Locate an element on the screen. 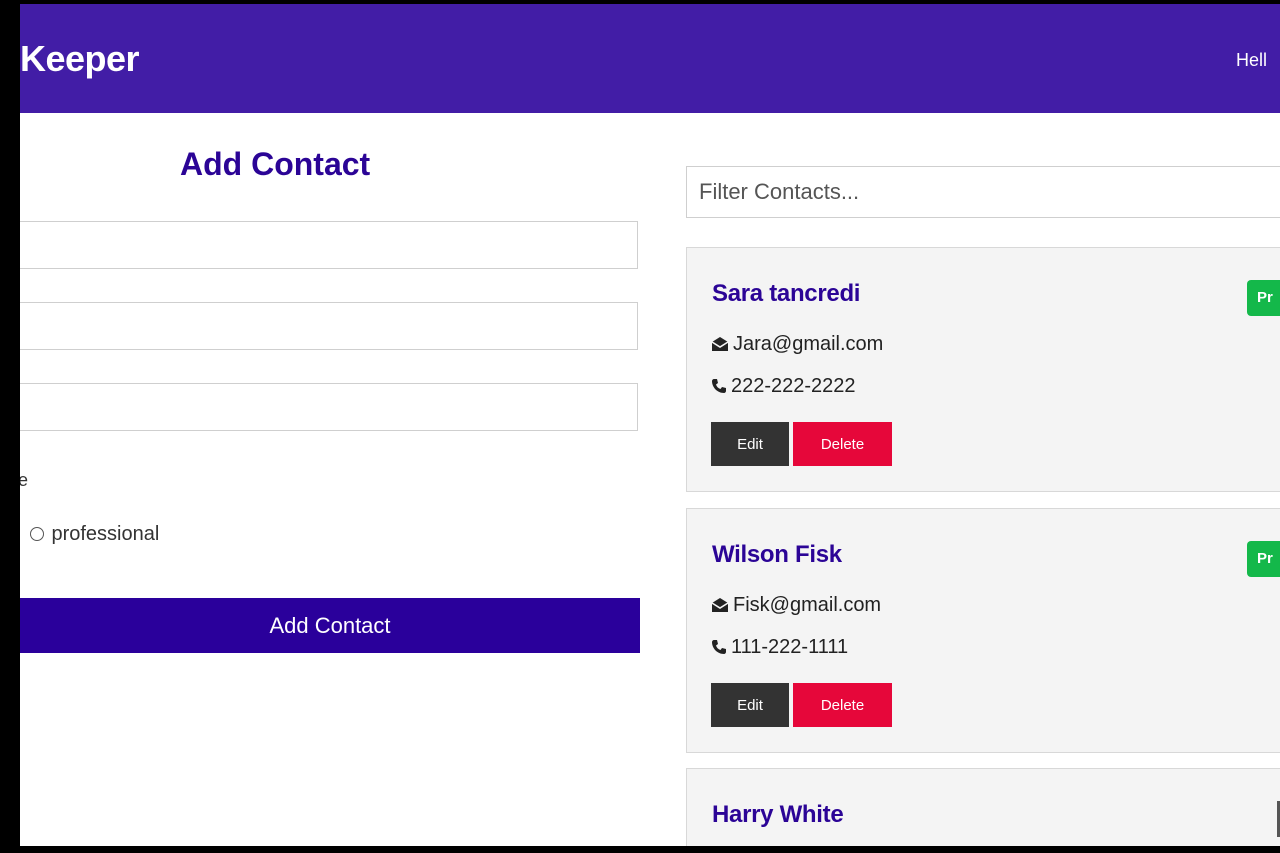 The image size is (1280, 853). contact-type-radio-group: l professional is located at coordinates (89, 534).